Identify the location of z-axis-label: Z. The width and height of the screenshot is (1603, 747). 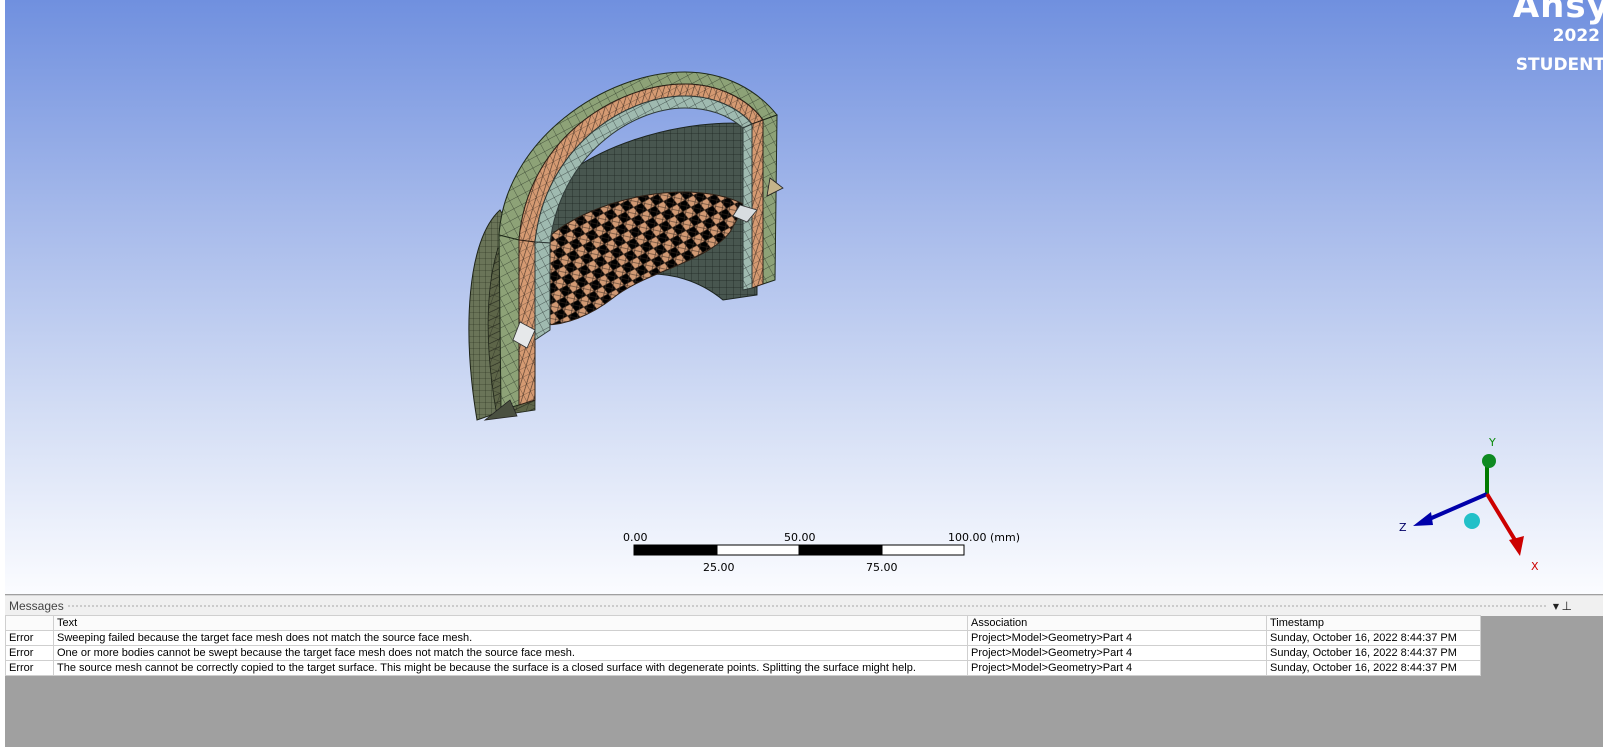
(1403, 527).